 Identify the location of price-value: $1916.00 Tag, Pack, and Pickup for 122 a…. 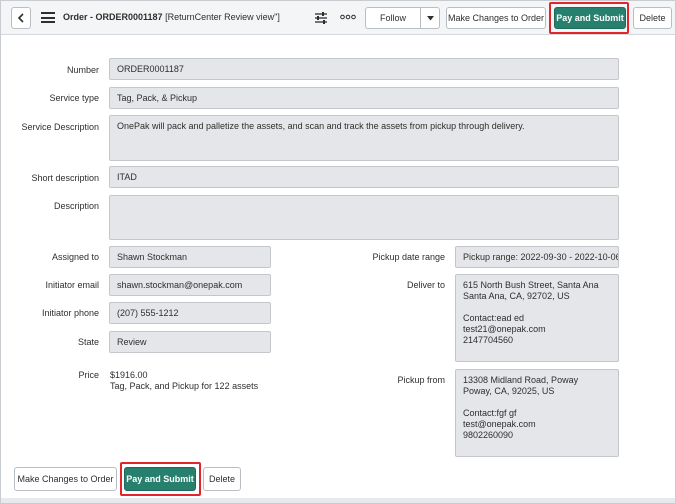
(184, 381).